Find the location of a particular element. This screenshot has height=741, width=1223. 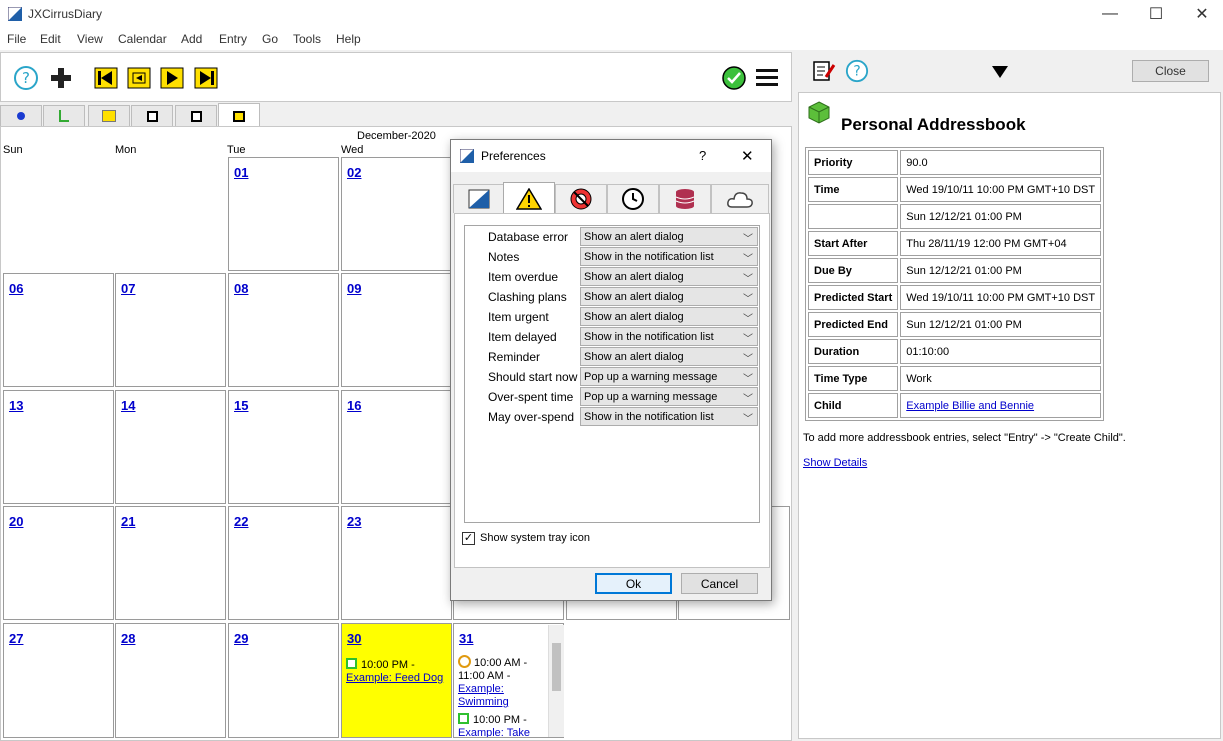

cancel-button: Cancel is located at coordinates (719, 583).